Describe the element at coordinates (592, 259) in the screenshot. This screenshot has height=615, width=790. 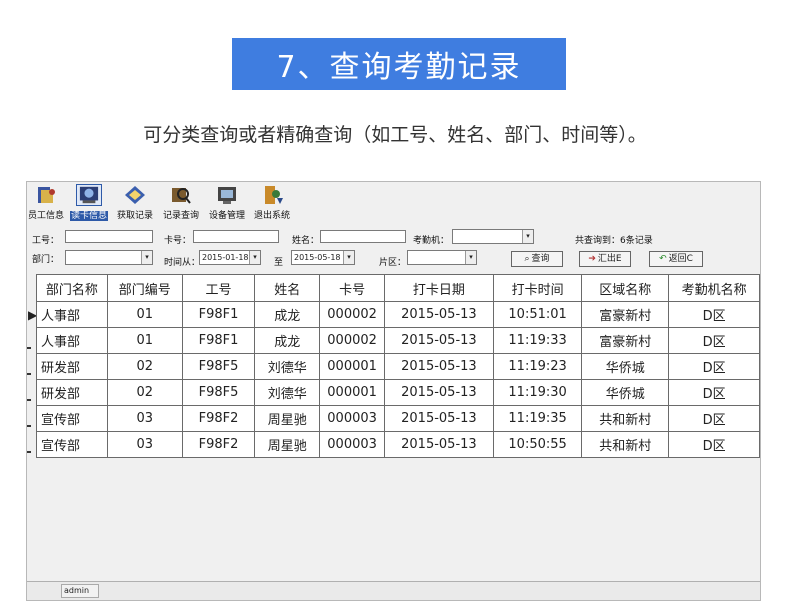
I see `export-icon: ➔` at that location.